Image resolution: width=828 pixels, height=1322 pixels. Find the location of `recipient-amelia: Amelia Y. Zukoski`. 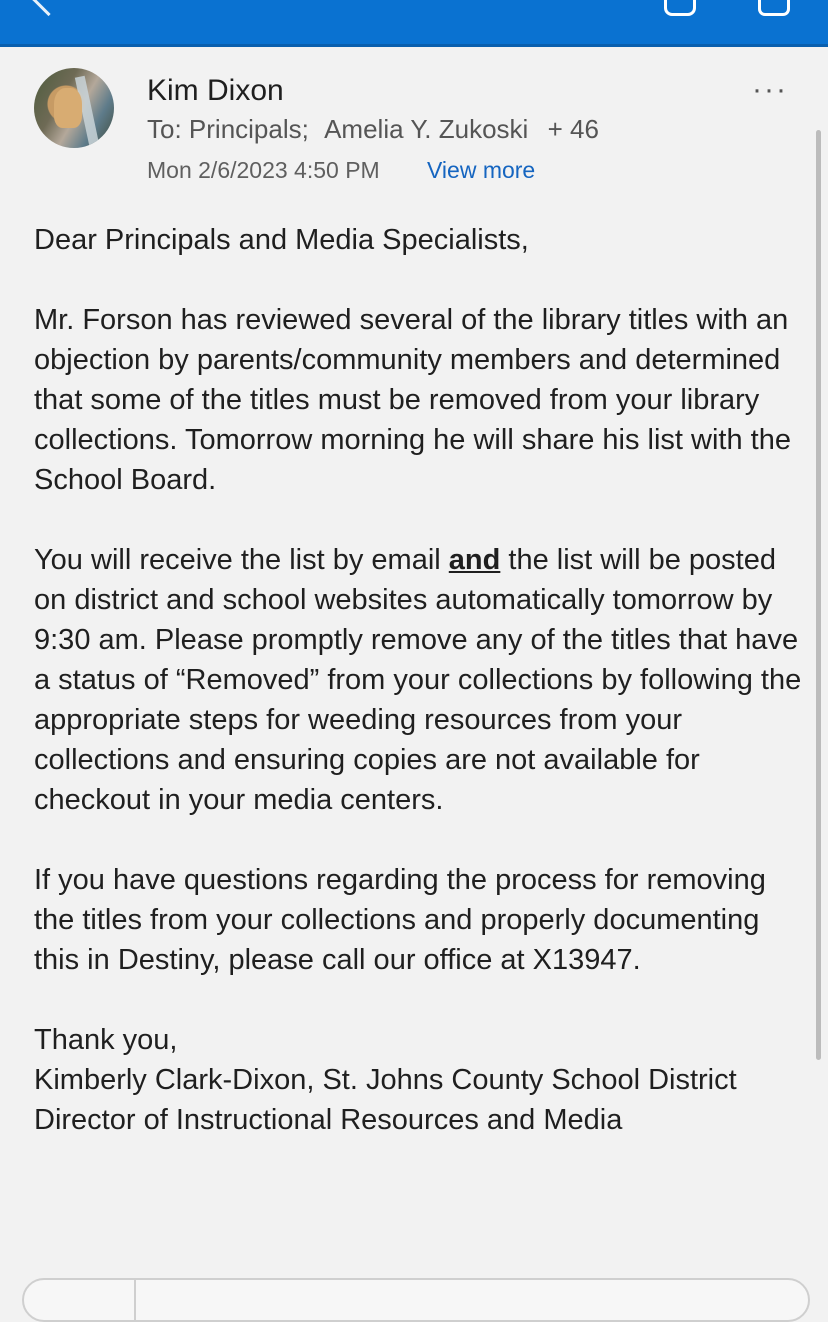

recipient-amelia: Amelia Y. Zukoski is located at coordinates (426, 129).